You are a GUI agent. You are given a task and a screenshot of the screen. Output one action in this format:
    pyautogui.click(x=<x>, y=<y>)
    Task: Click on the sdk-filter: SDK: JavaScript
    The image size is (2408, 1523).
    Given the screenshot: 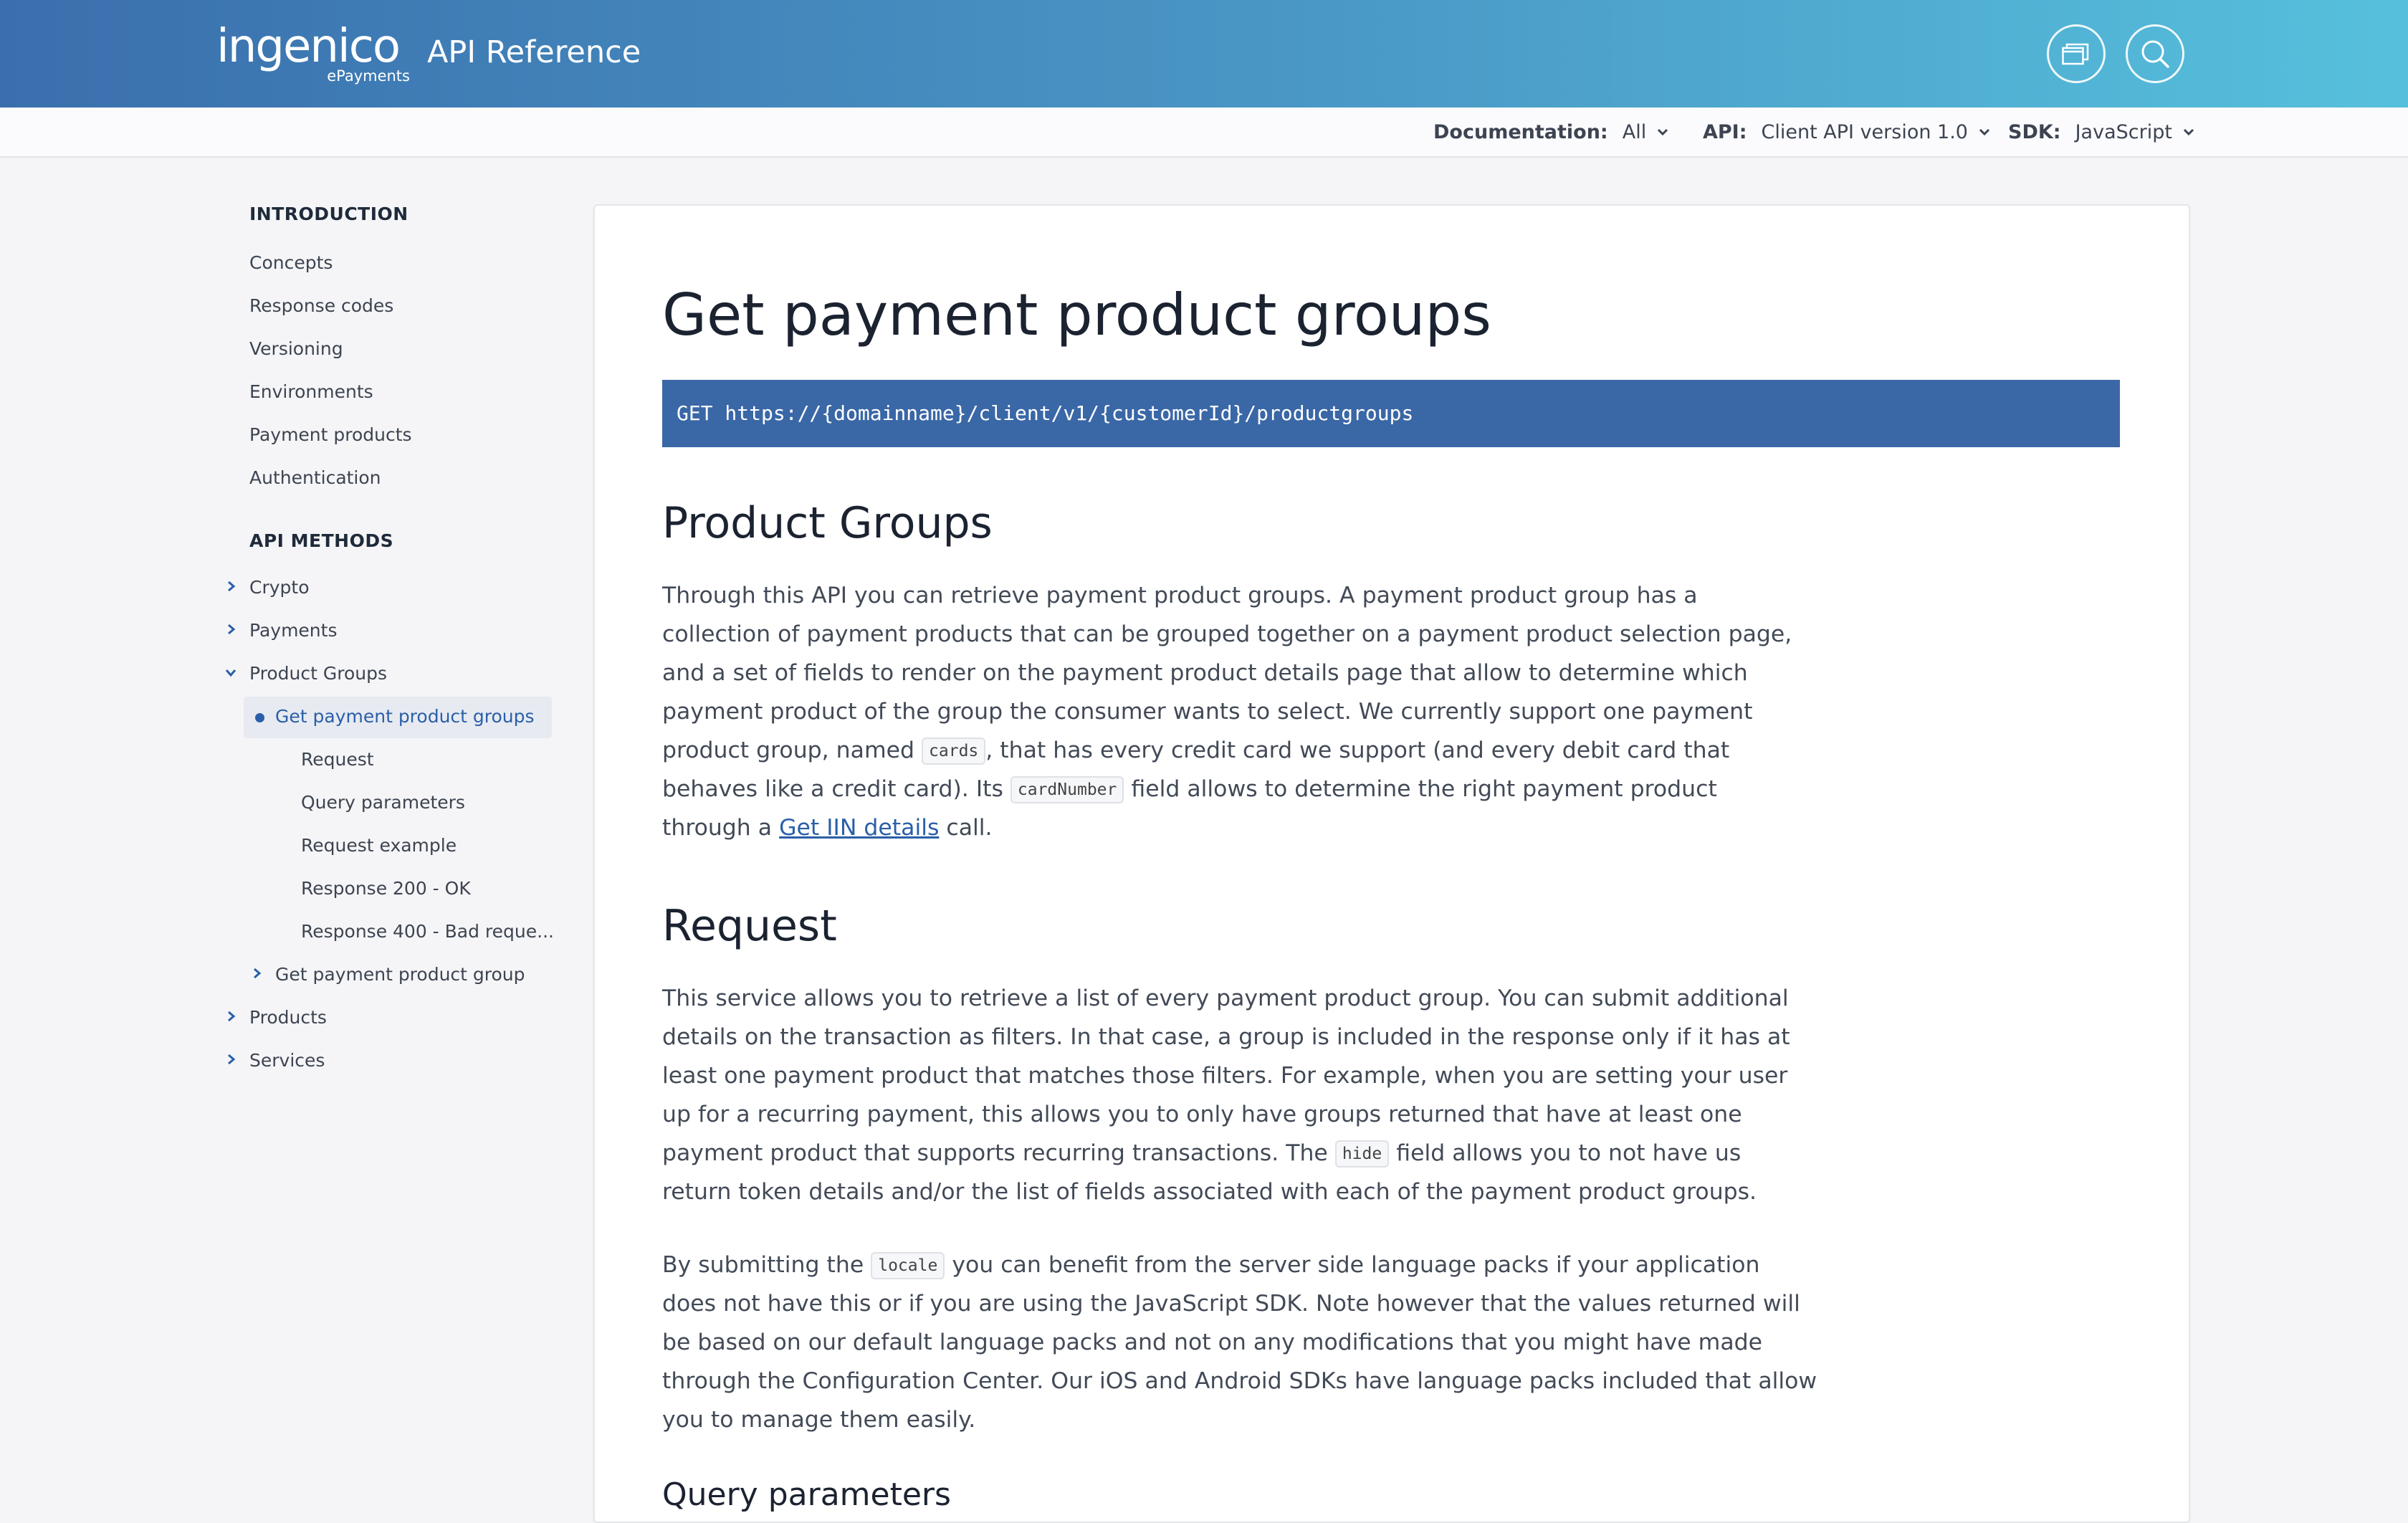 What is the action you would take?
    pyautogui.click(x=2101, y=132)
    